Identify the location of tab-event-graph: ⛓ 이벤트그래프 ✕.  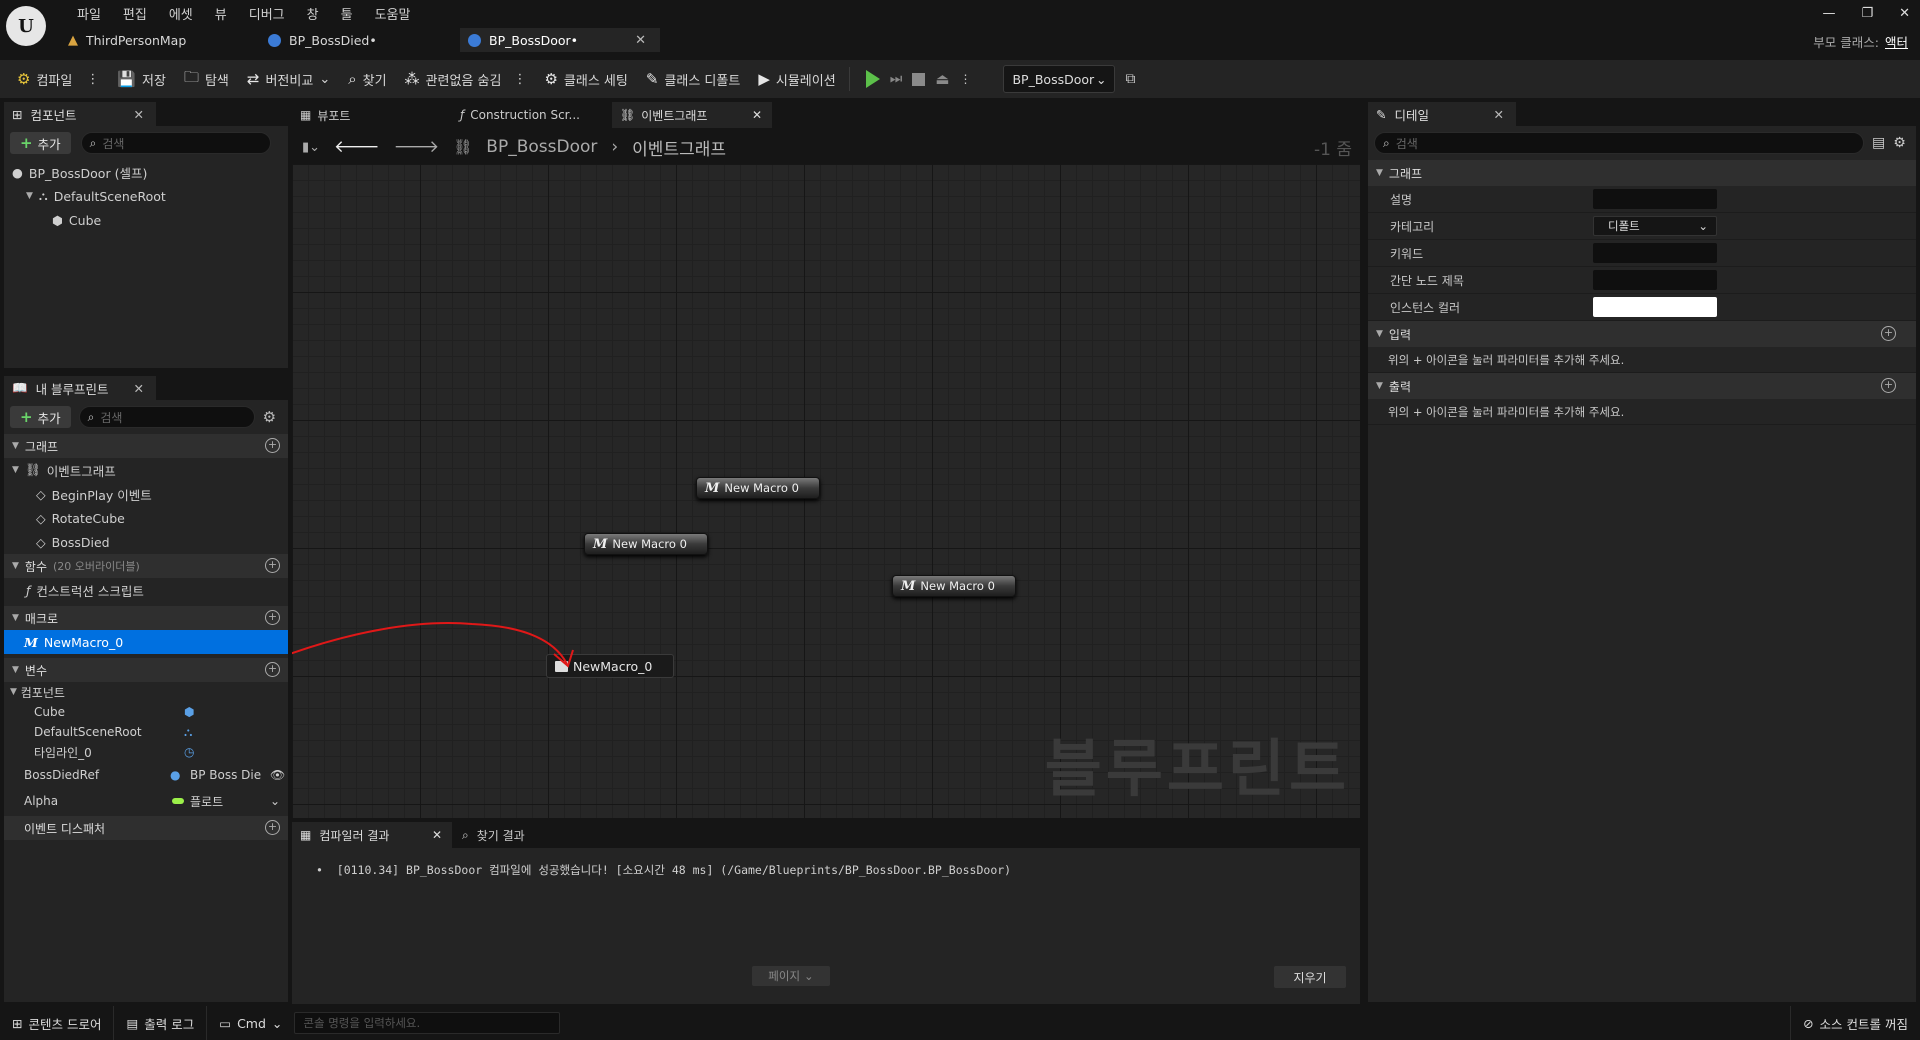
(692, 115).